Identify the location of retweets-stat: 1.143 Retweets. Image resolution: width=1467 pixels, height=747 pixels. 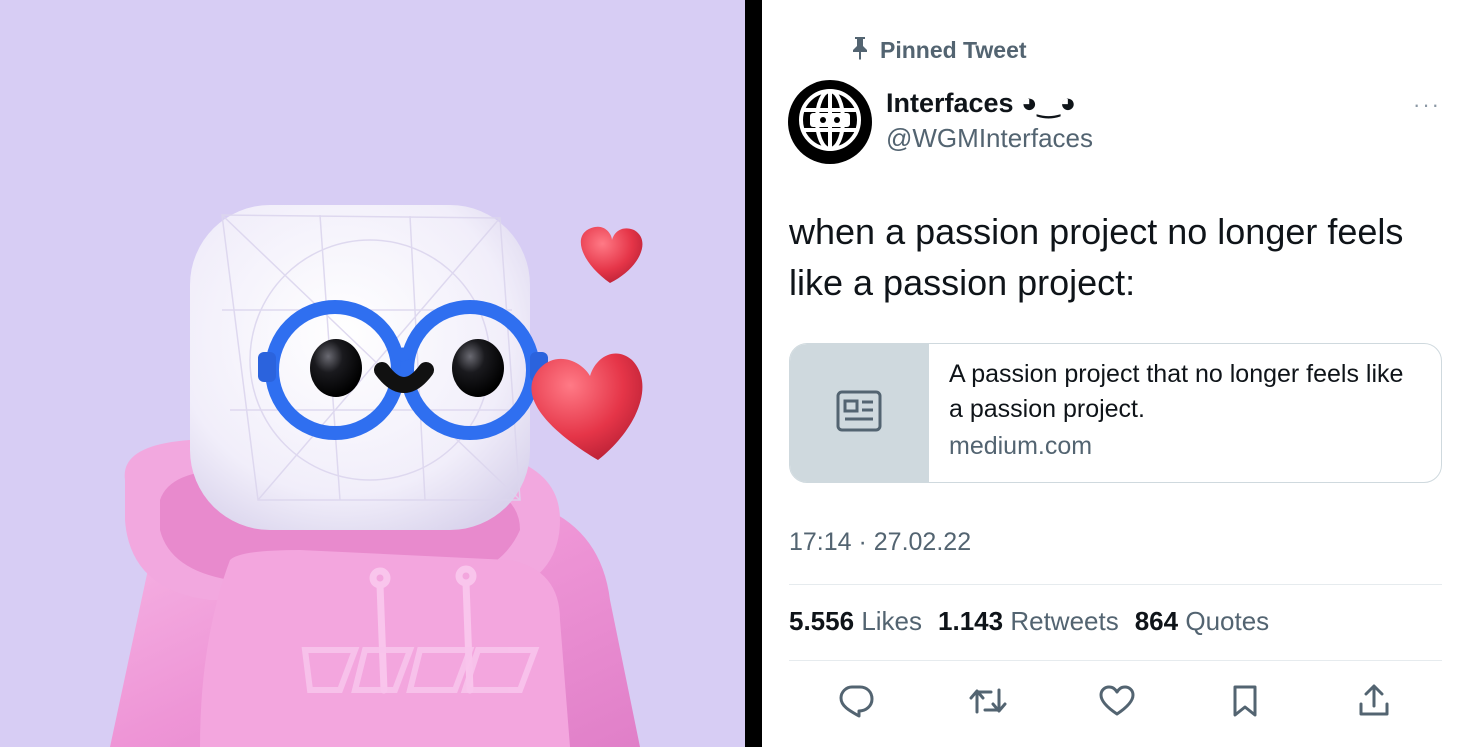
(1028, 621).